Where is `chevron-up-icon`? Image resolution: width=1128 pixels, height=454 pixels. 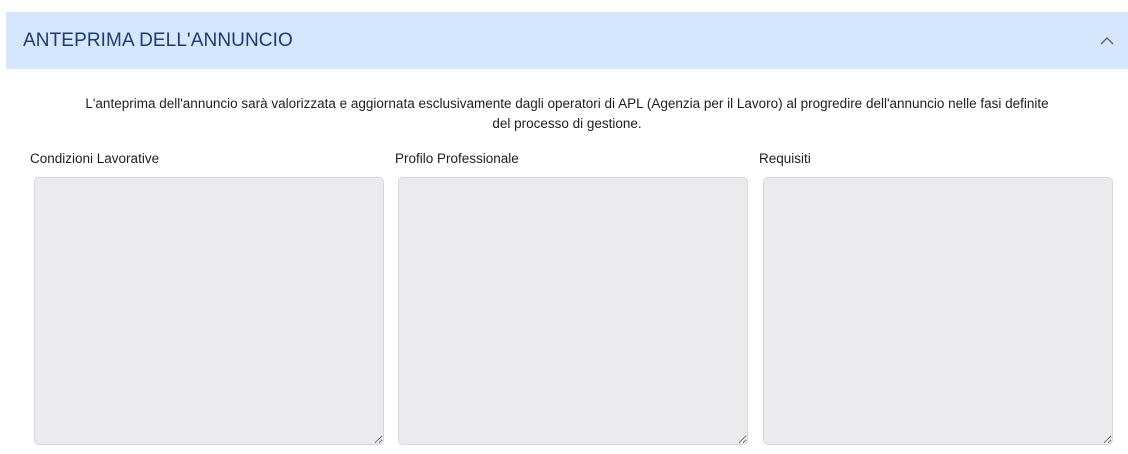 chevron-up-icon is located at coordinates (1107, 41).